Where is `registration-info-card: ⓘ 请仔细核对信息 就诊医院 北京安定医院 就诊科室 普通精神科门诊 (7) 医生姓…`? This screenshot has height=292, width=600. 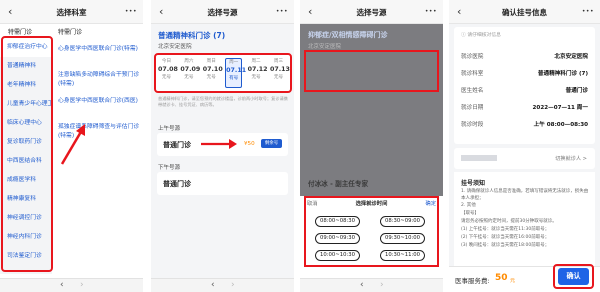 registration-info-card: ⓘ 请仔细核对信息 就诊医院 北京安定医院 就诊科室 普通精神科门诊 (7) 医生姓… is located at coordinates (524, 85).